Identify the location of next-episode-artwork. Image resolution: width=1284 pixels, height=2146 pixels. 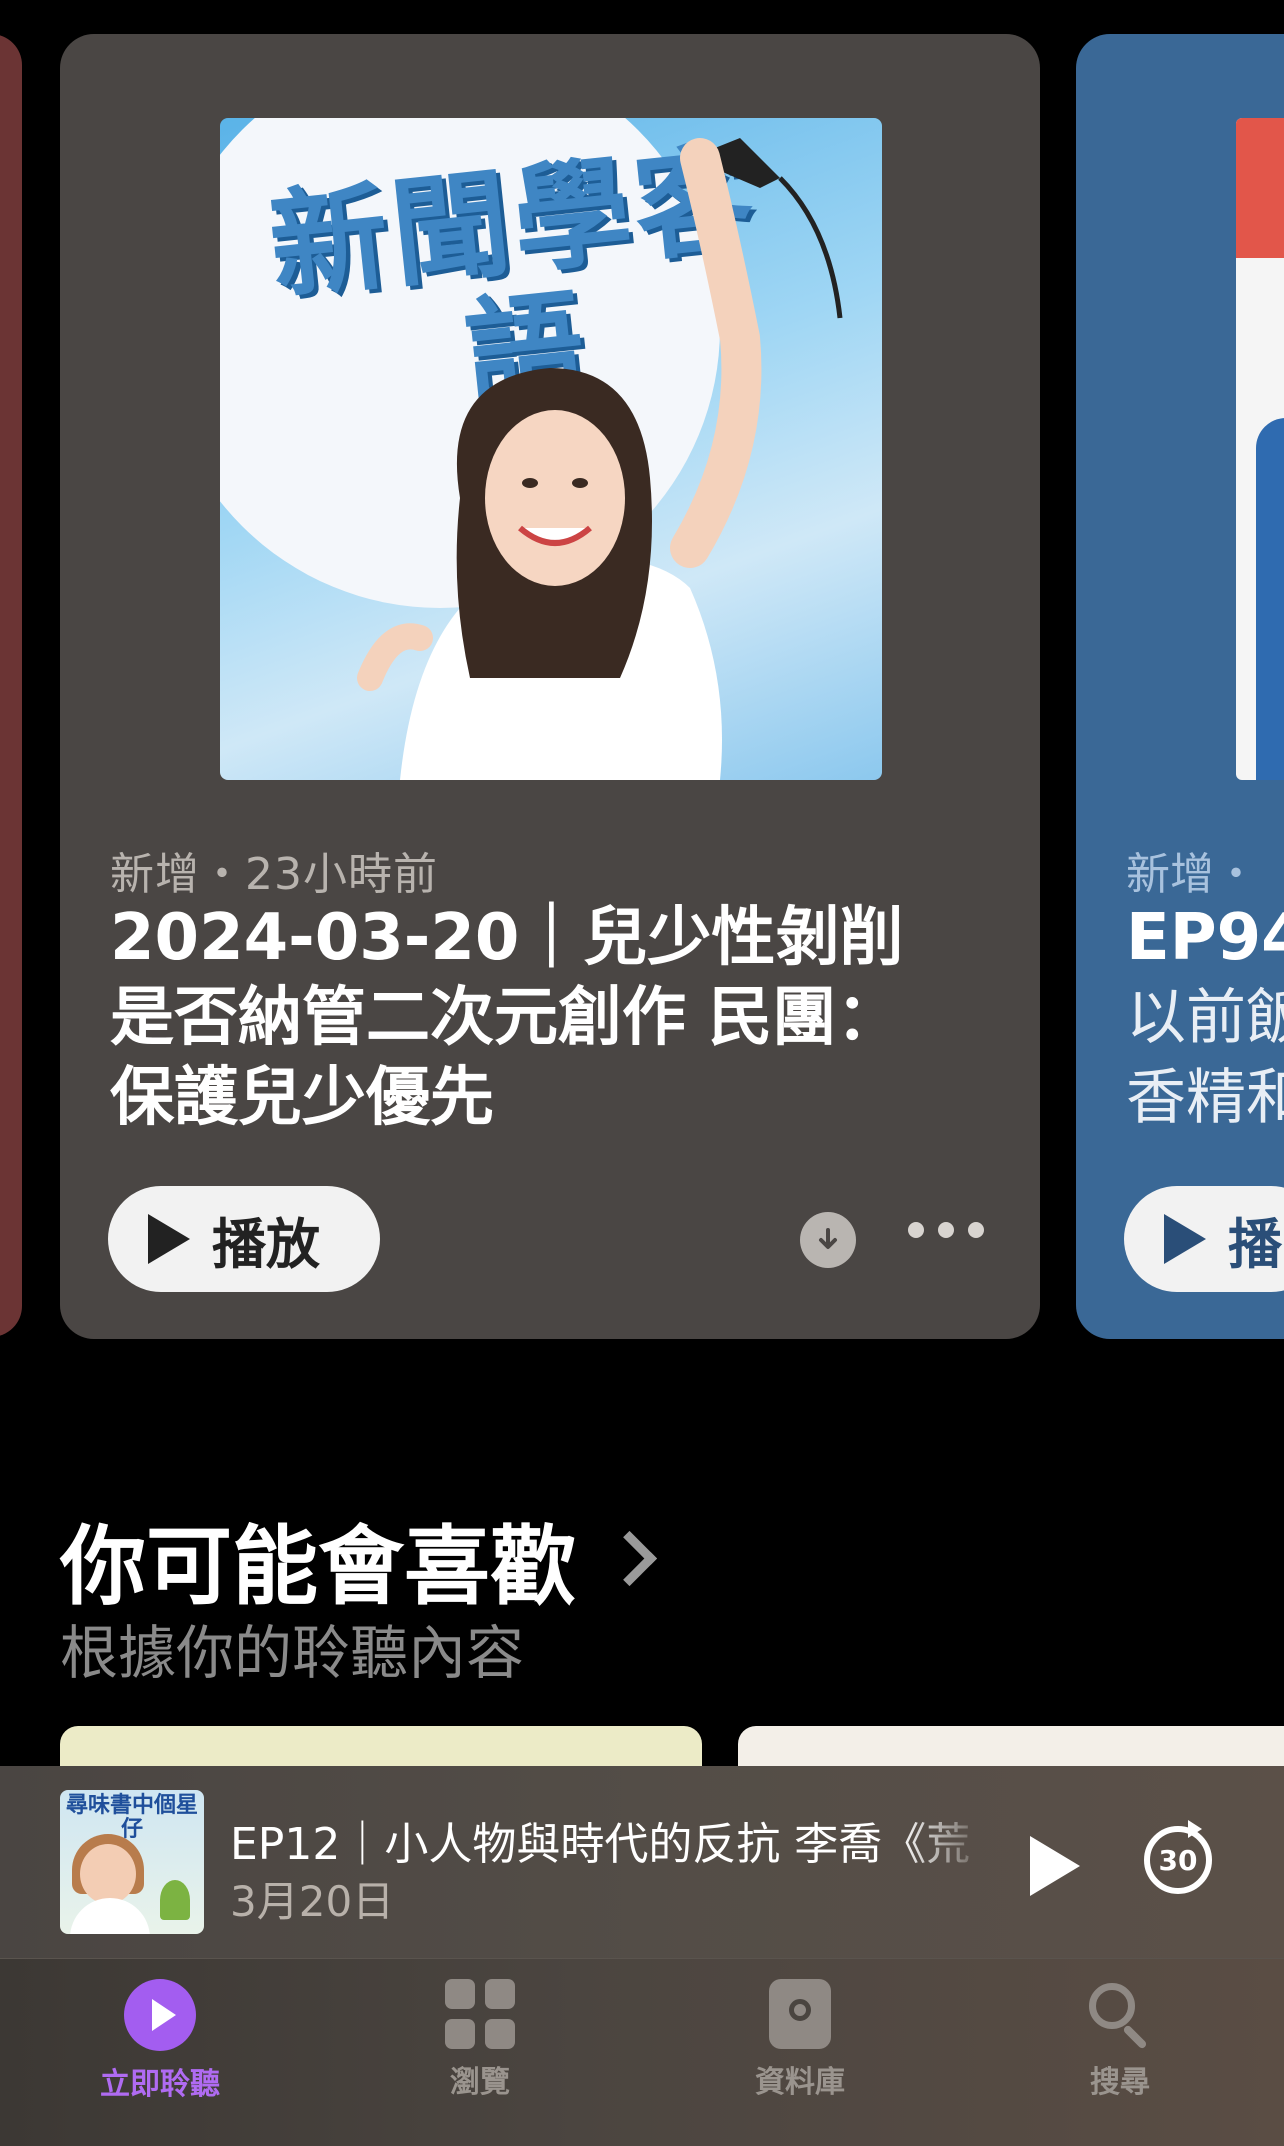
(1260, 449).